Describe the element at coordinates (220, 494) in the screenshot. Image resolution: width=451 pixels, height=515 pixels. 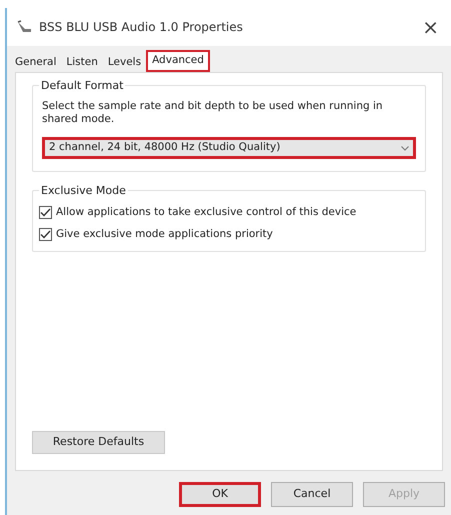
I see `dialog-button: OK` at that location.